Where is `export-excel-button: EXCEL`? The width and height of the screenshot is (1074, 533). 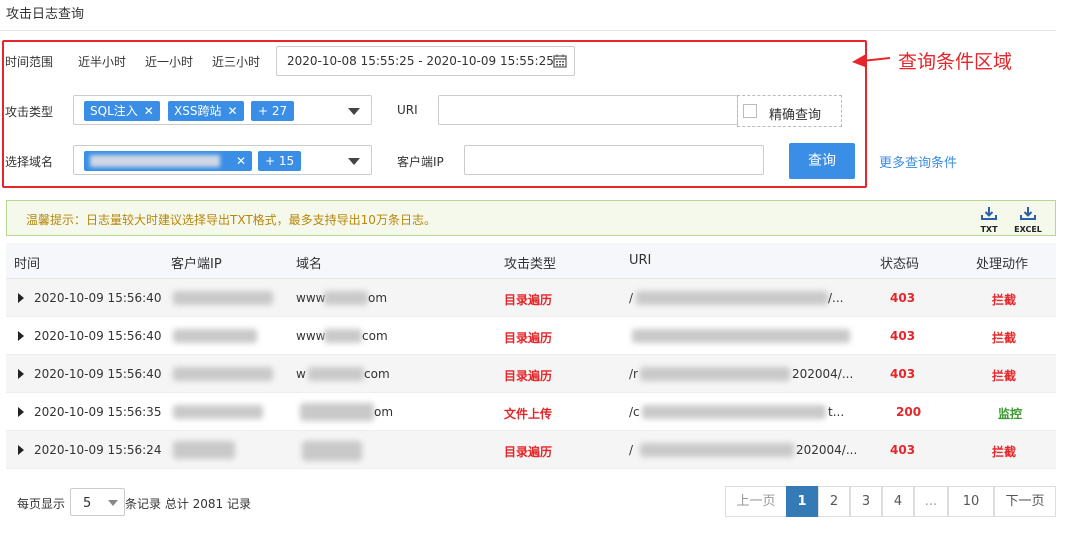
export-excel-button: EXCEL is located at coordinates (1028, 220).